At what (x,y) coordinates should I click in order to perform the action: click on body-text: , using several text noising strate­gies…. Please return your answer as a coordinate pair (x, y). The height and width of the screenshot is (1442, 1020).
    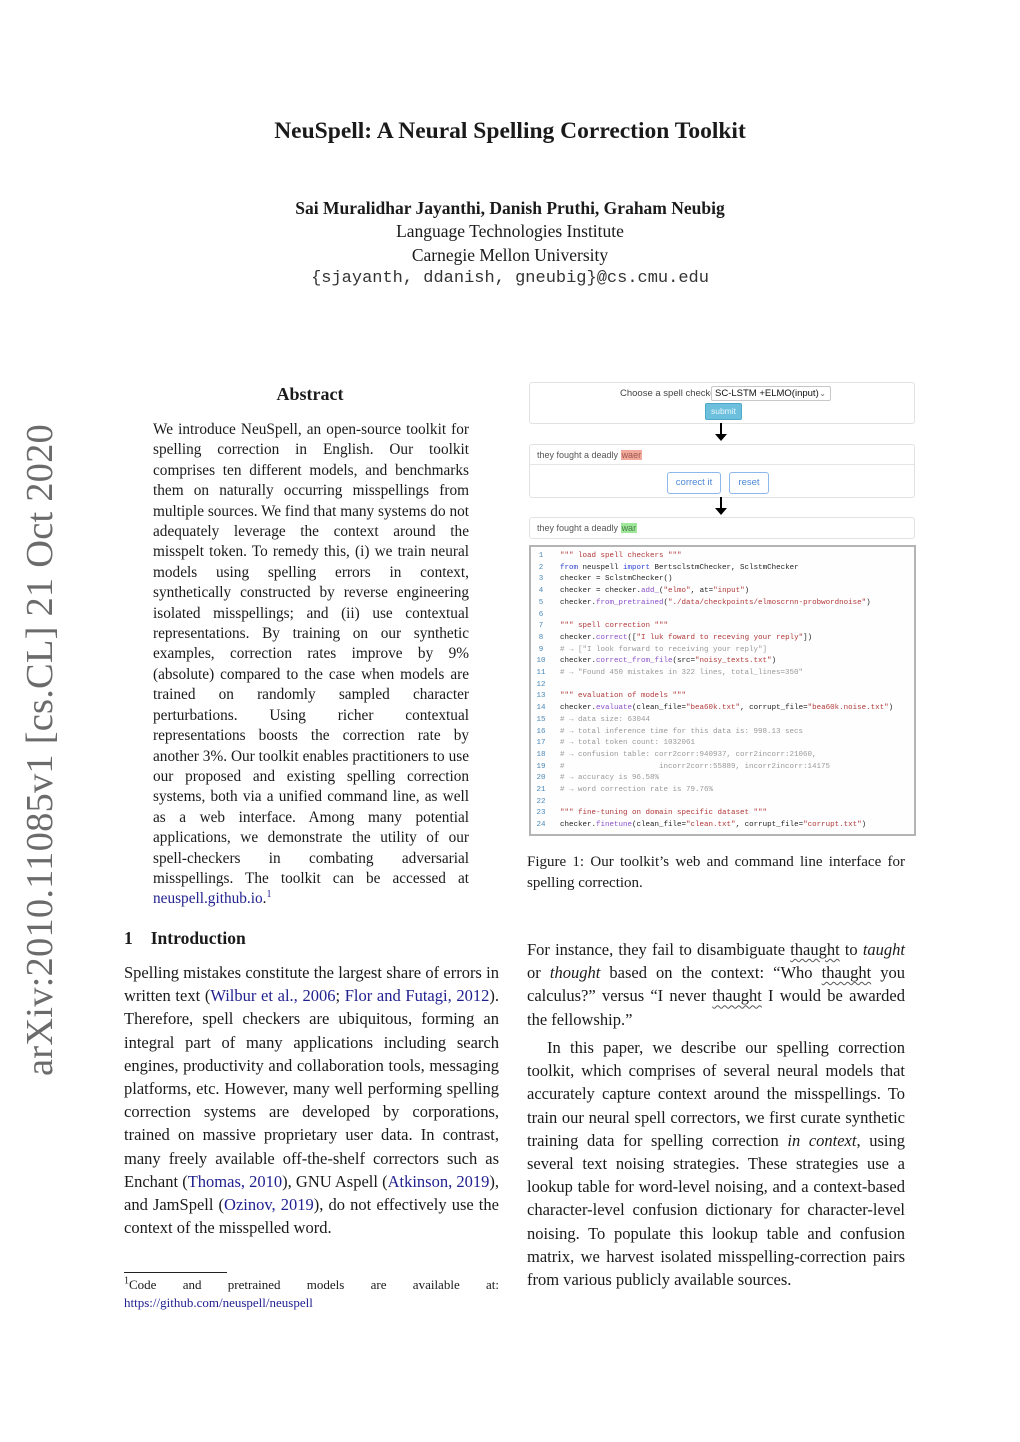
    Looking at the image, I should click on (716, 1210).